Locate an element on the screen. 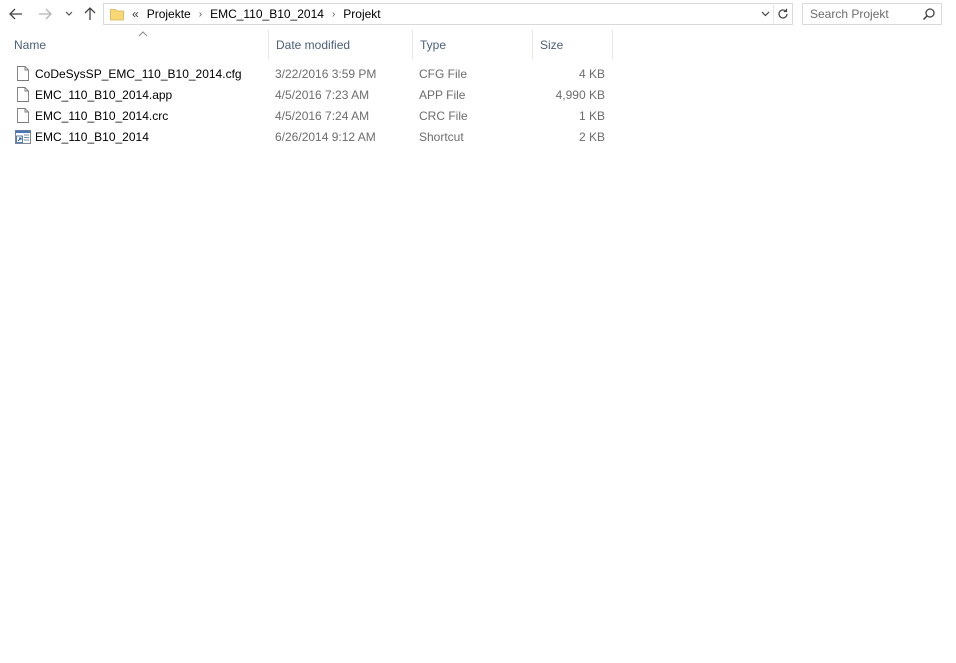  arrow-up-icon is located at coordinates (90, 13).